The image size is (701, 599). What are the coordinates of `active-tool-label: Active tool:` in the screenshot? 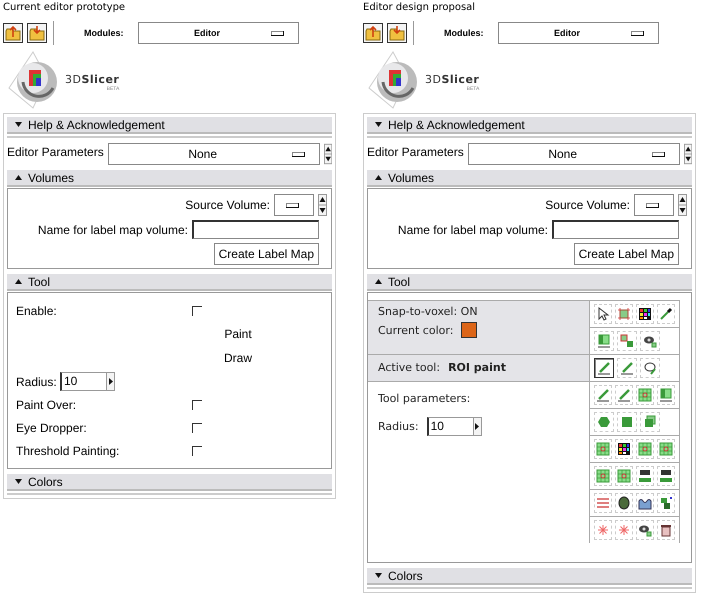 It's located at (409, 367).